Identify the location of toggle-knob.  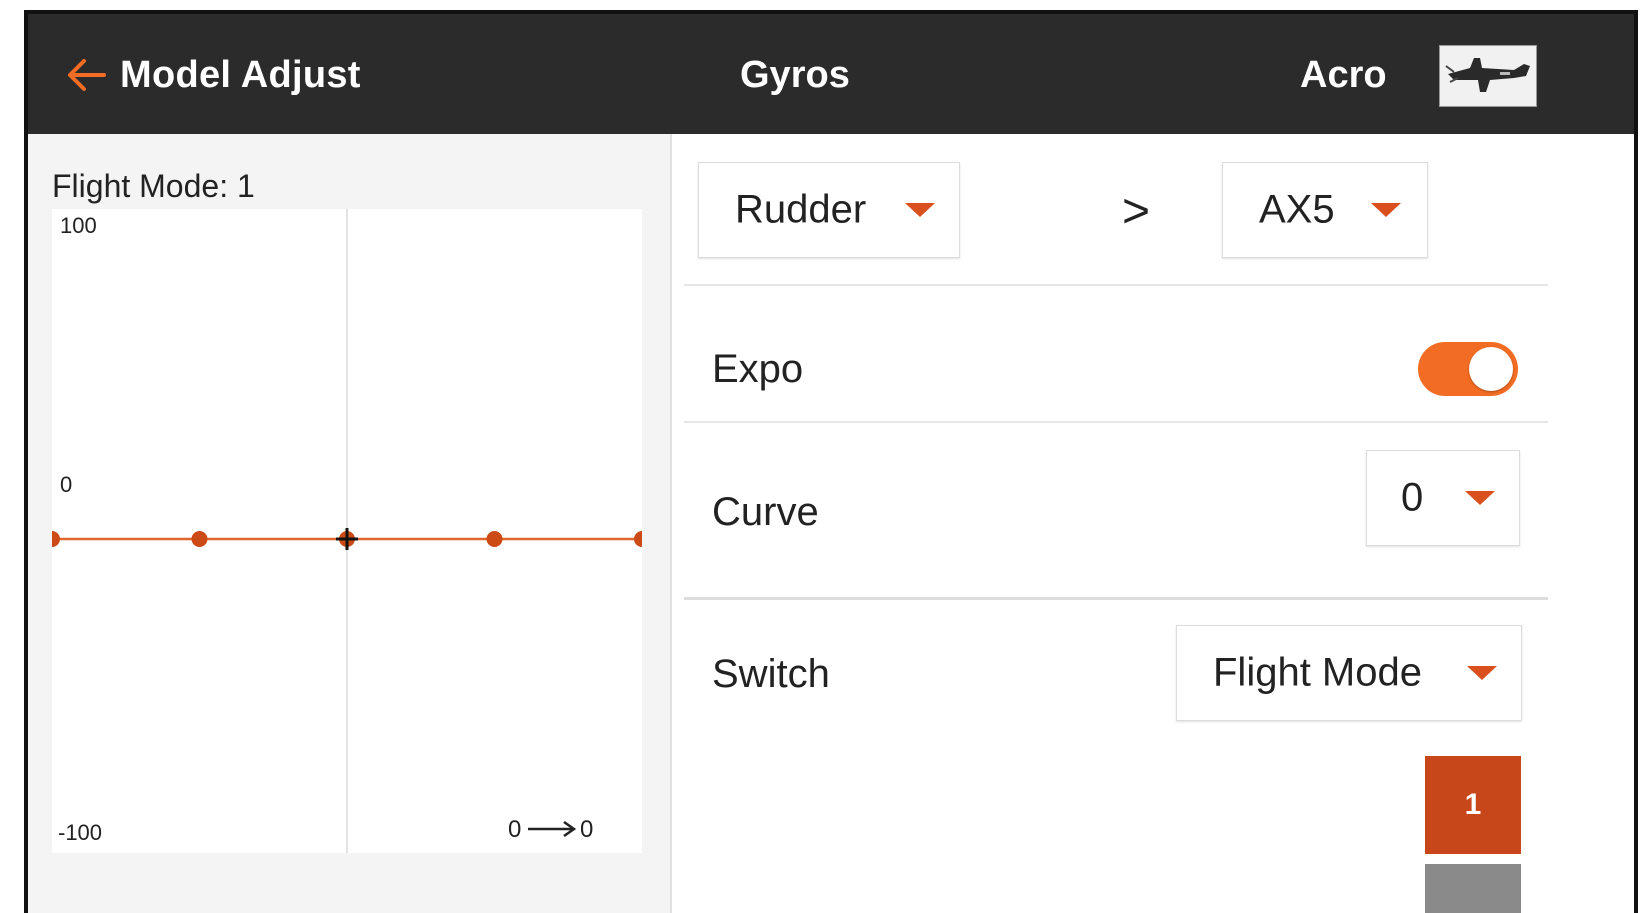
(1491, 369).